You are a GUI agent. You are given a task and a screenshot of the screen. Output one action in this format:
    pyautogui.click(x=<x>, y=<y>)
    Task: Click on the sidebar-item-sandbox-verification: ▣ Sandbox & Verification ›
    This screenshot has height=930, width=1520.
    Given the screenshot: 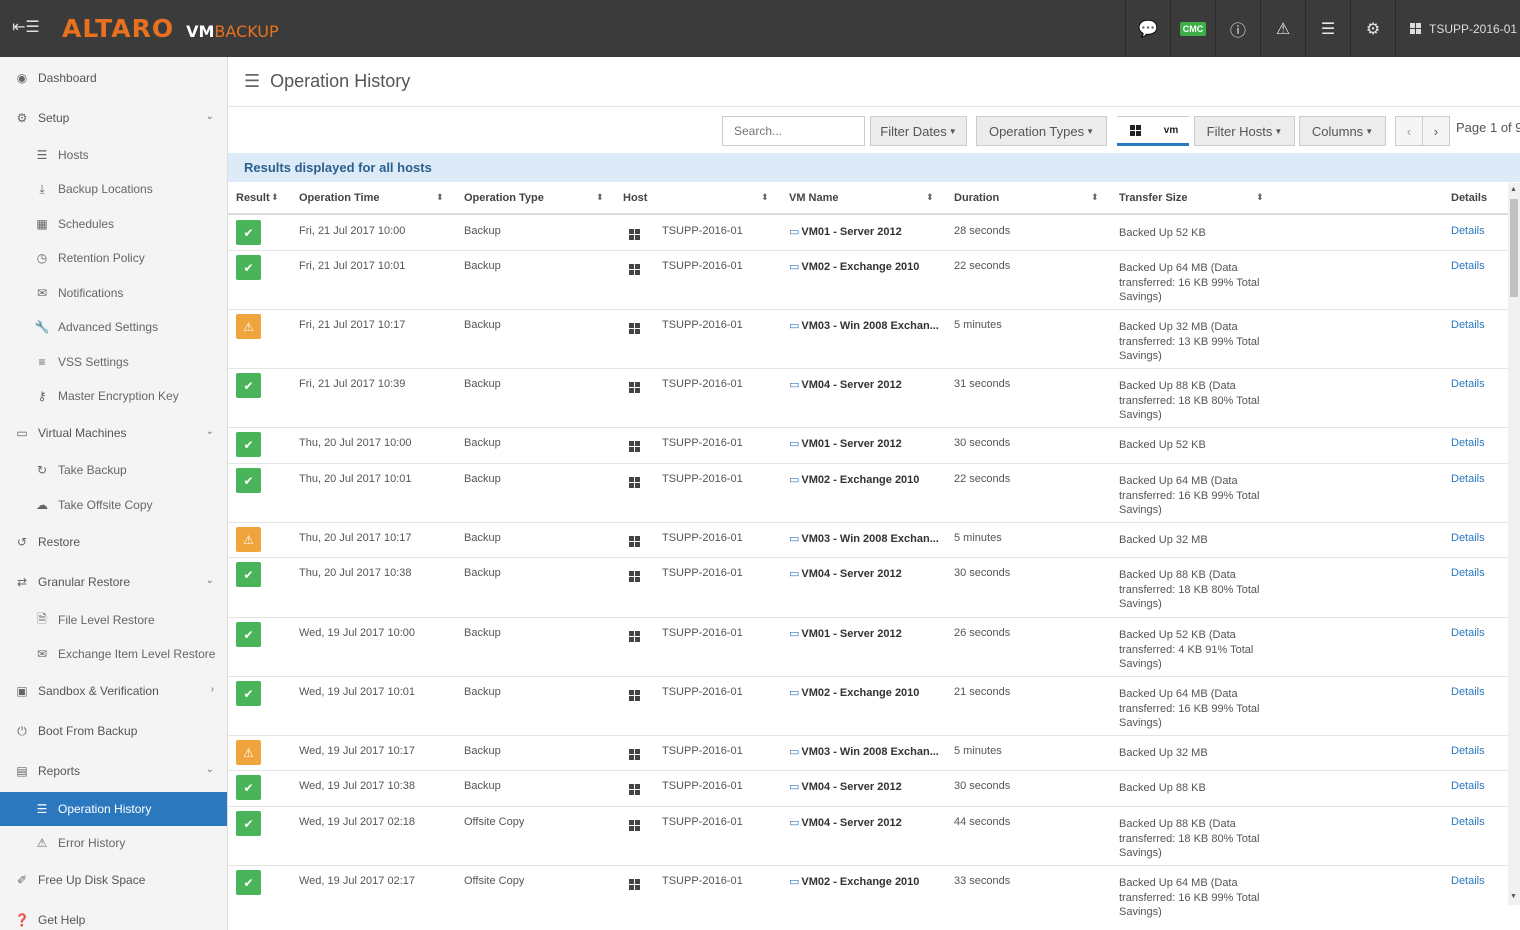 What is the action you would take?
    pyautogui.click(x=113, y=691)
    